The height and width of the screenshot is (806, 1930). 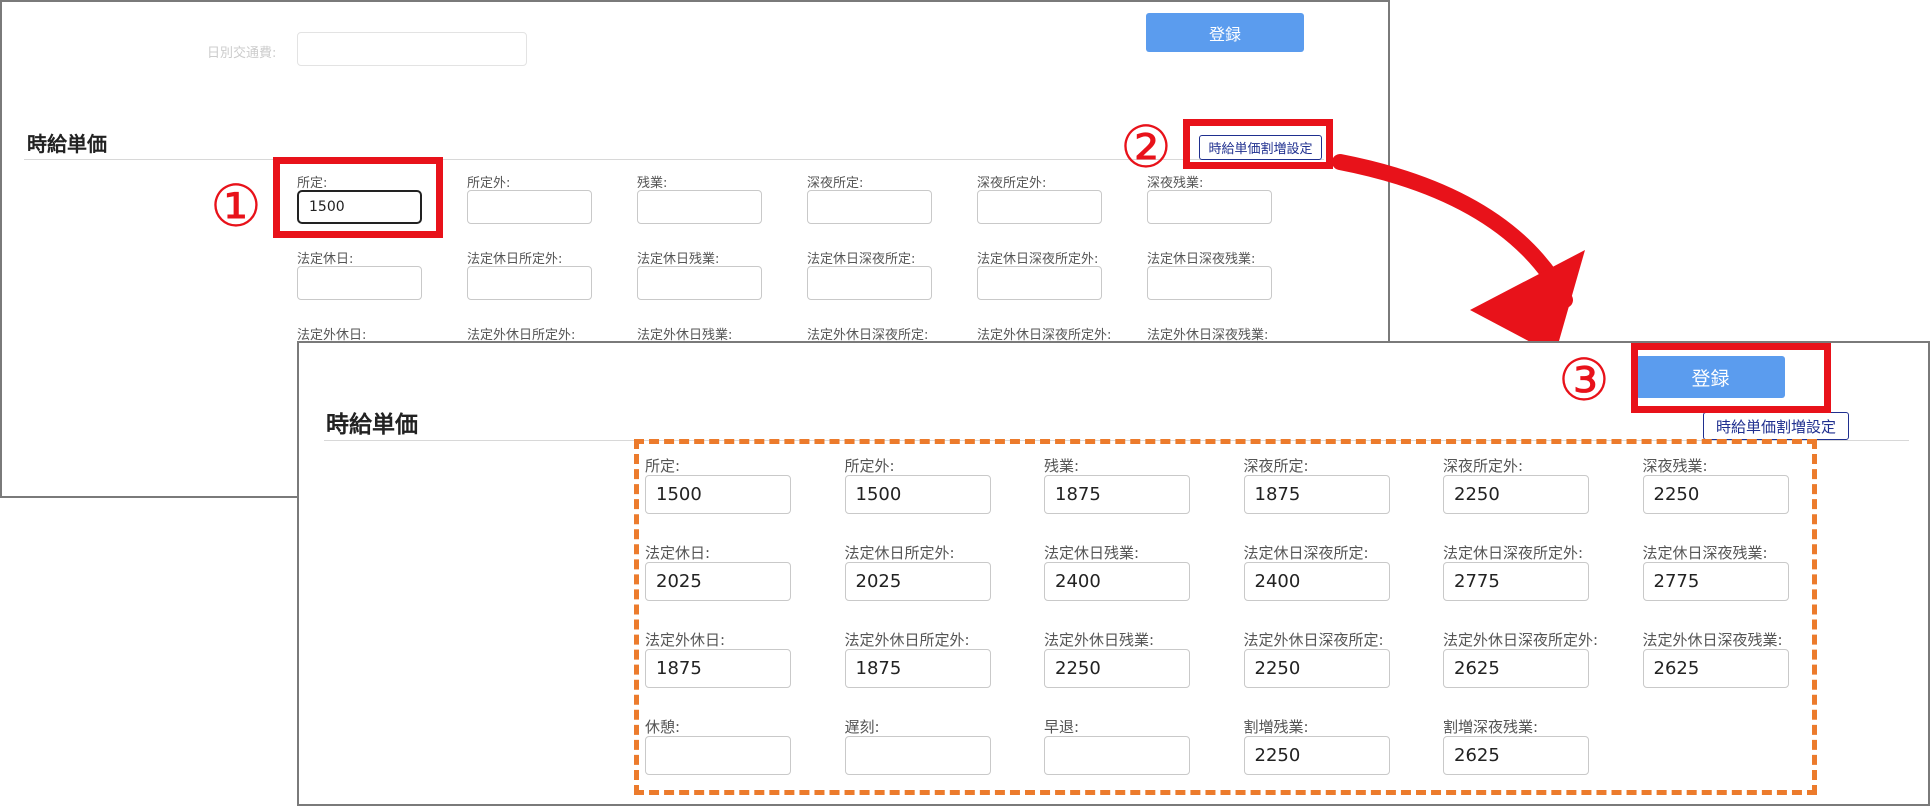 What do you see at coordinates (372, 425) in the screenshot?
I see `section-title-hourly-rate-front: 時給単価` at bounding box center [372, 425].